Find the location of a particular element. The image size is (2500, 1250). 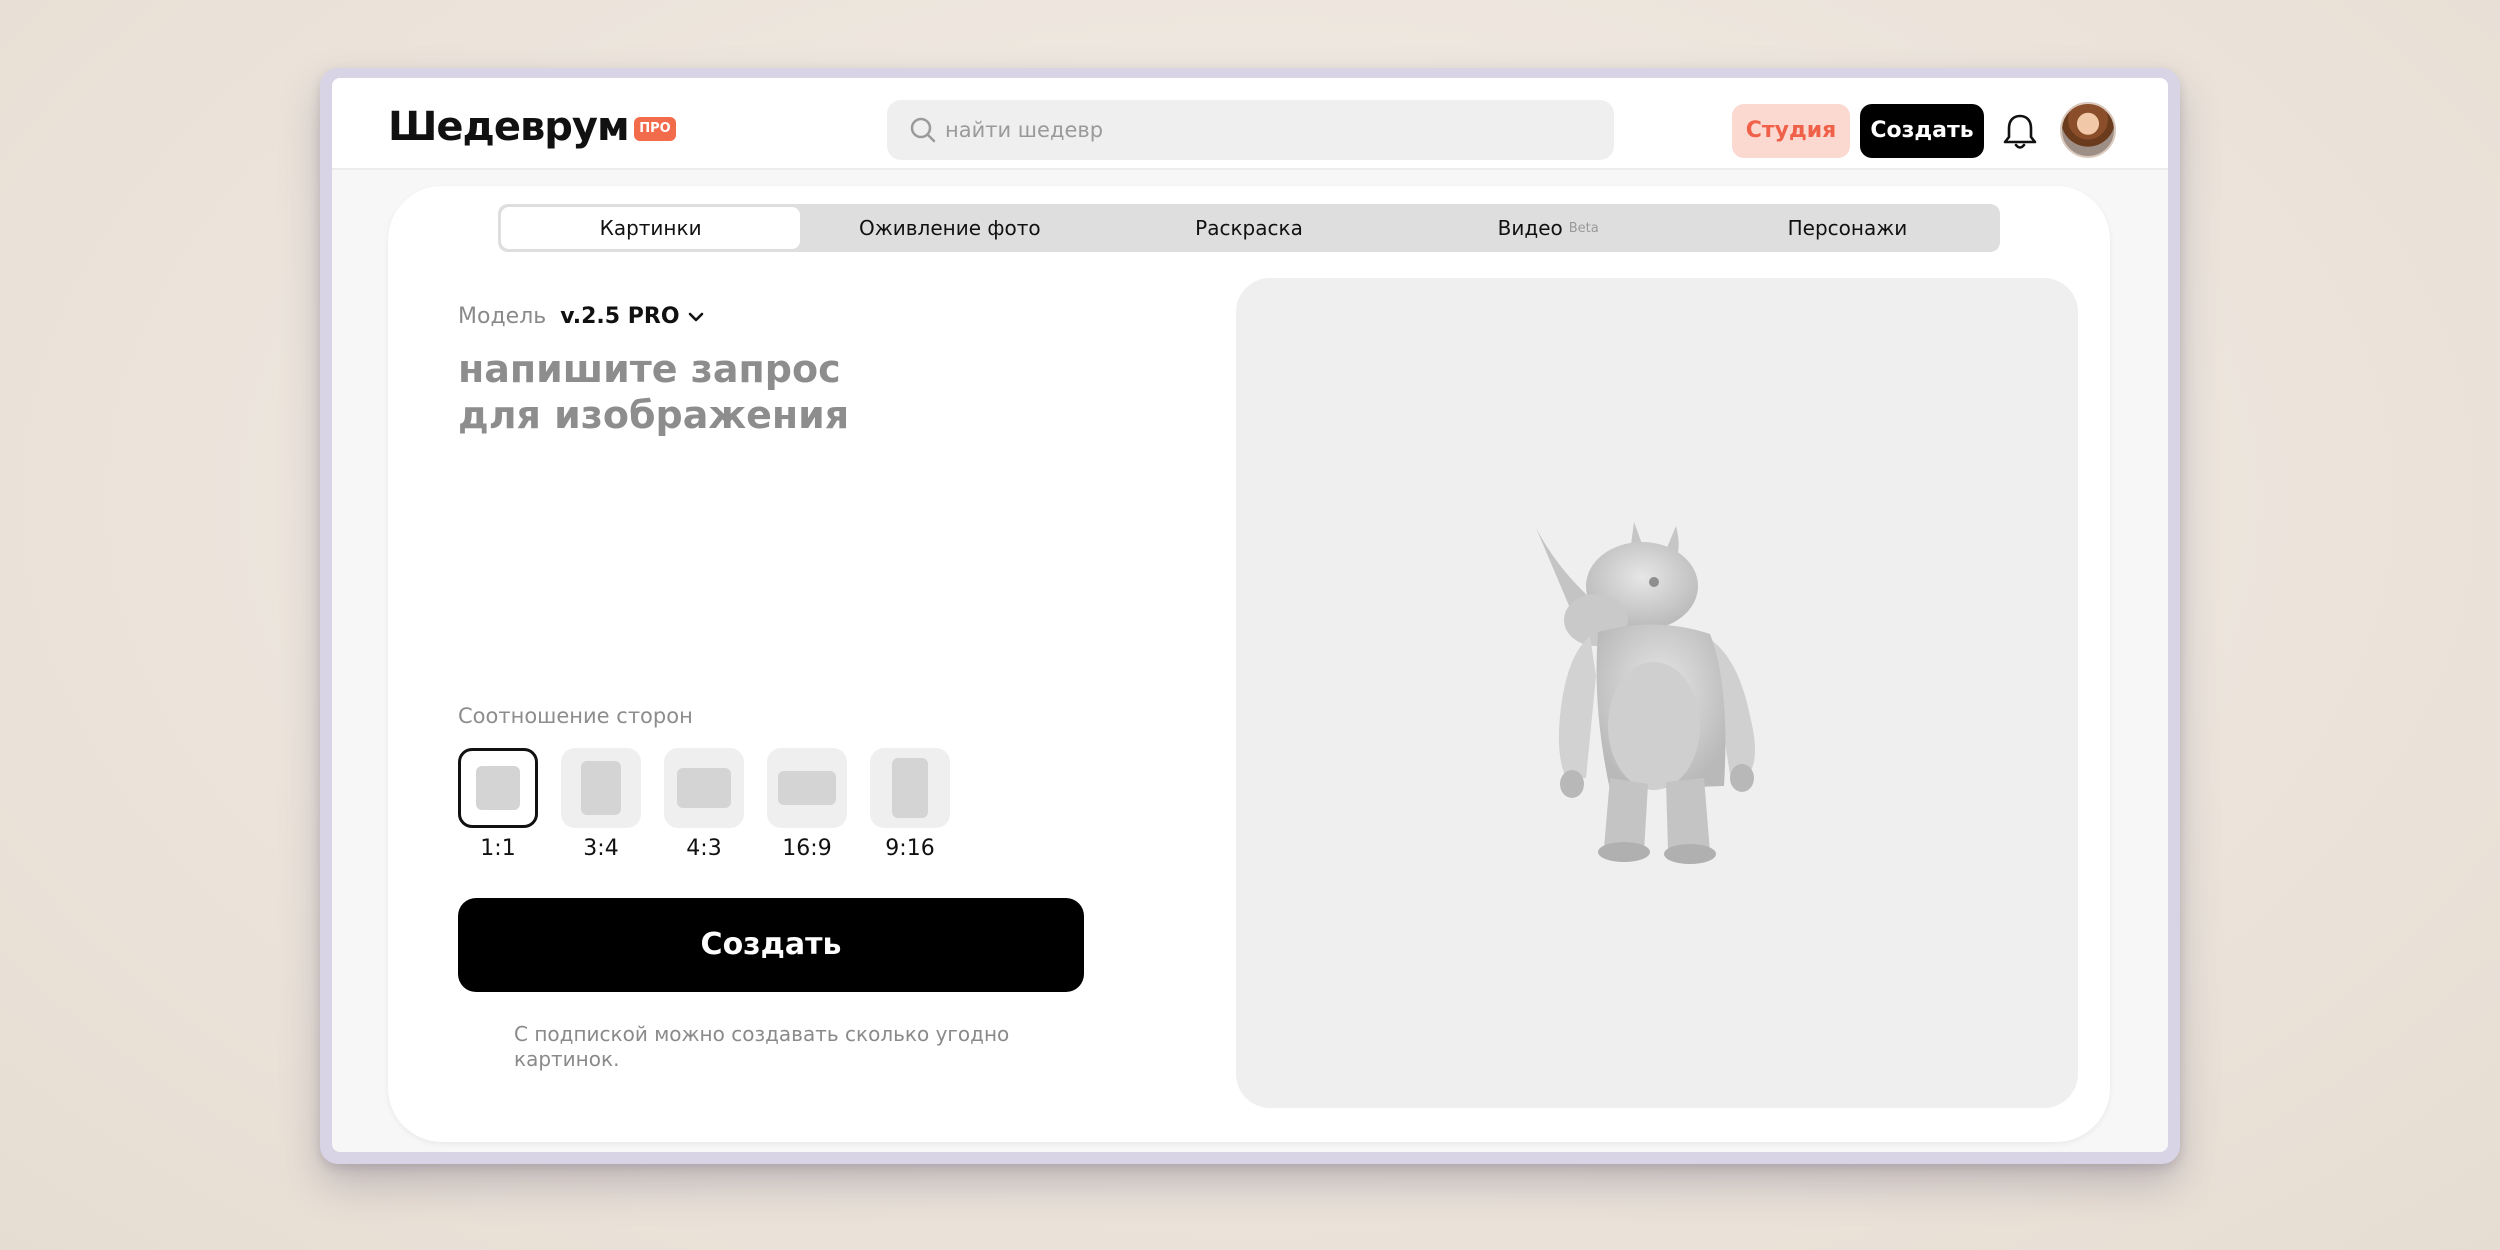

ratio-option-1-1: 1:1 is located at coordinates (498, 804).